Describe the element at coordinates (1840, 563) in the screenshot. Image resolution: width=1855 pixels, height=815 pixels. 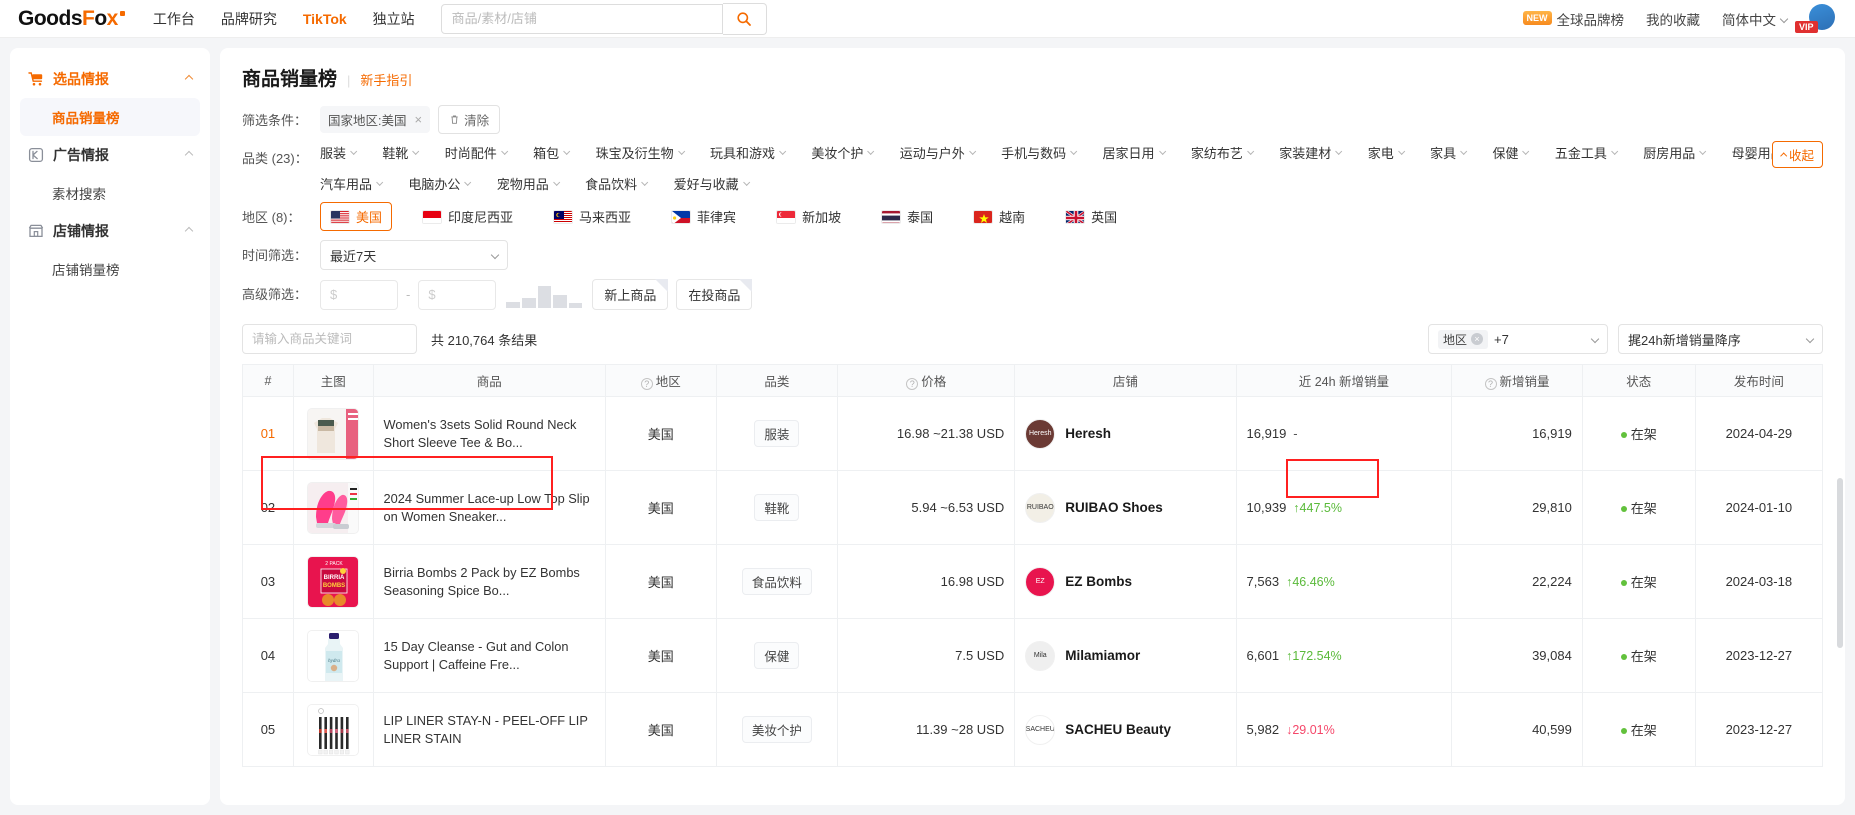
I see `vertical-scrollbar` at that location.